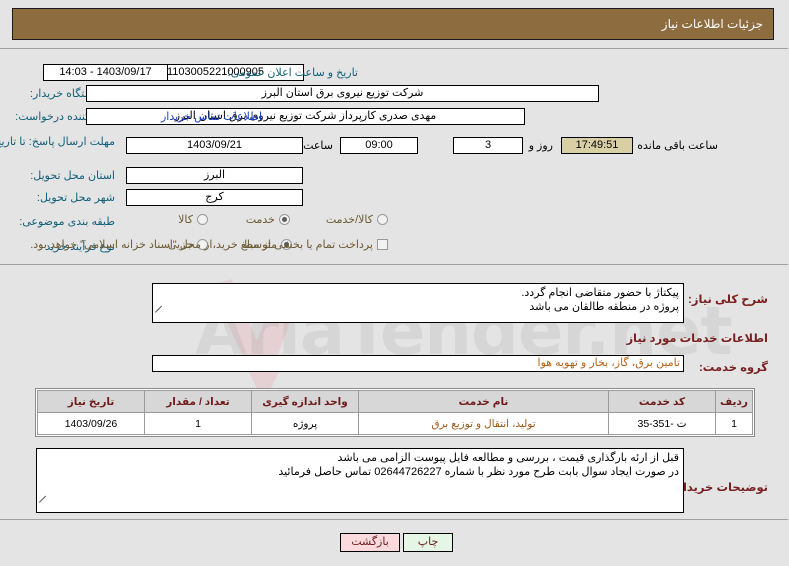 The height and width of the screenshot is (566, 789). I want to click on city-label-group: شهر محل تحویل:, so click(77, 197).